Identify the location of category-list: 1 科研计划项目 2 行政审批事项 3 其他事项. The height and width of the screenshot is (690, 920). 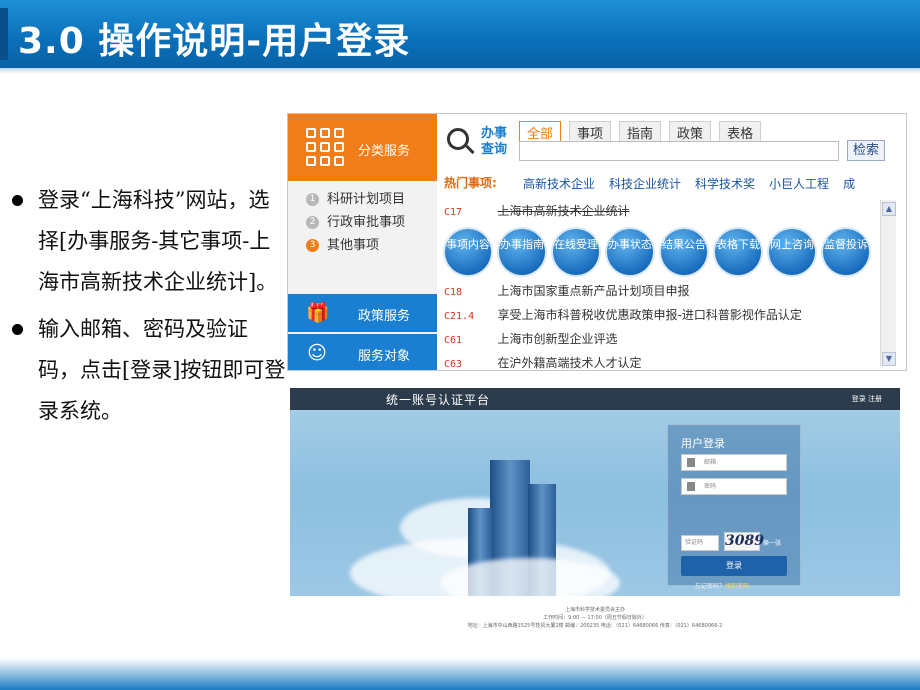
(355, 222).